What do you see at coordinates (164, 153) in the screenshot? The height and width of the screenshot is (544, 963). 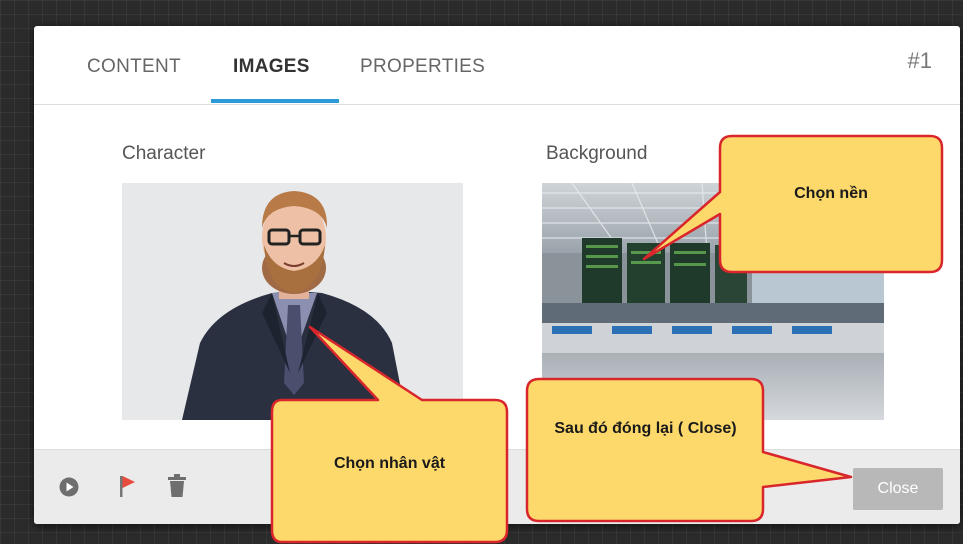 I see `character-label: Character` at bounding box center [164, 153].